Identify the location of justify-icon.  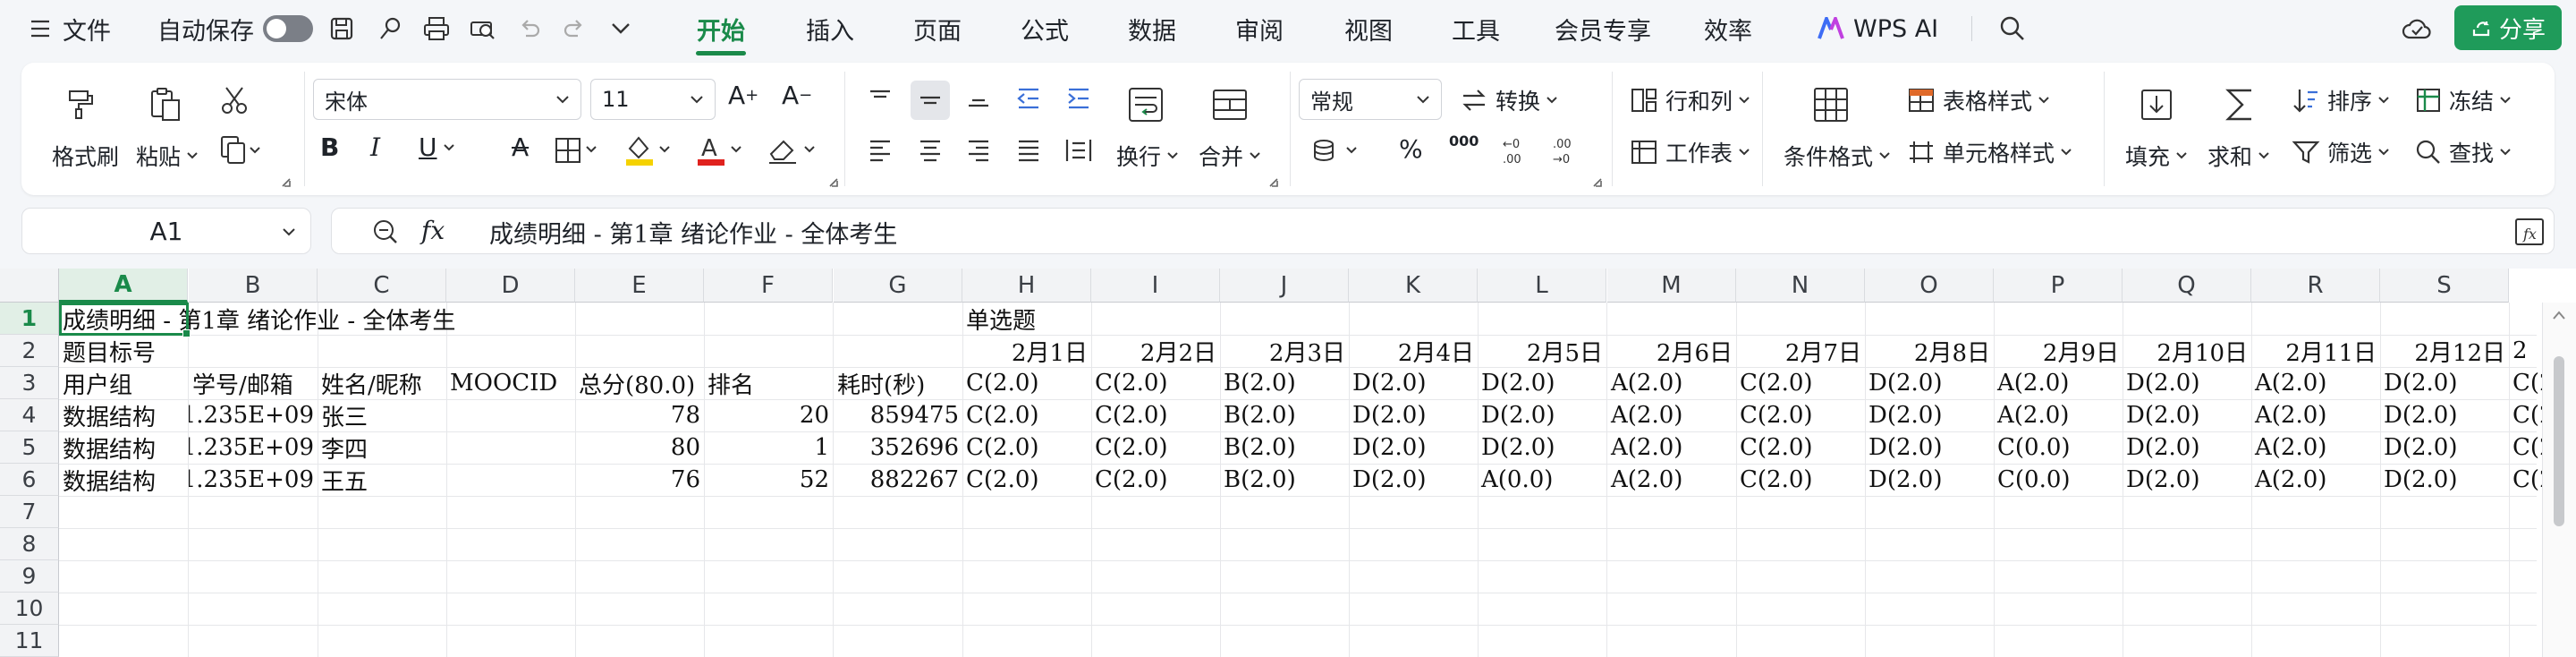
(1028, 150).